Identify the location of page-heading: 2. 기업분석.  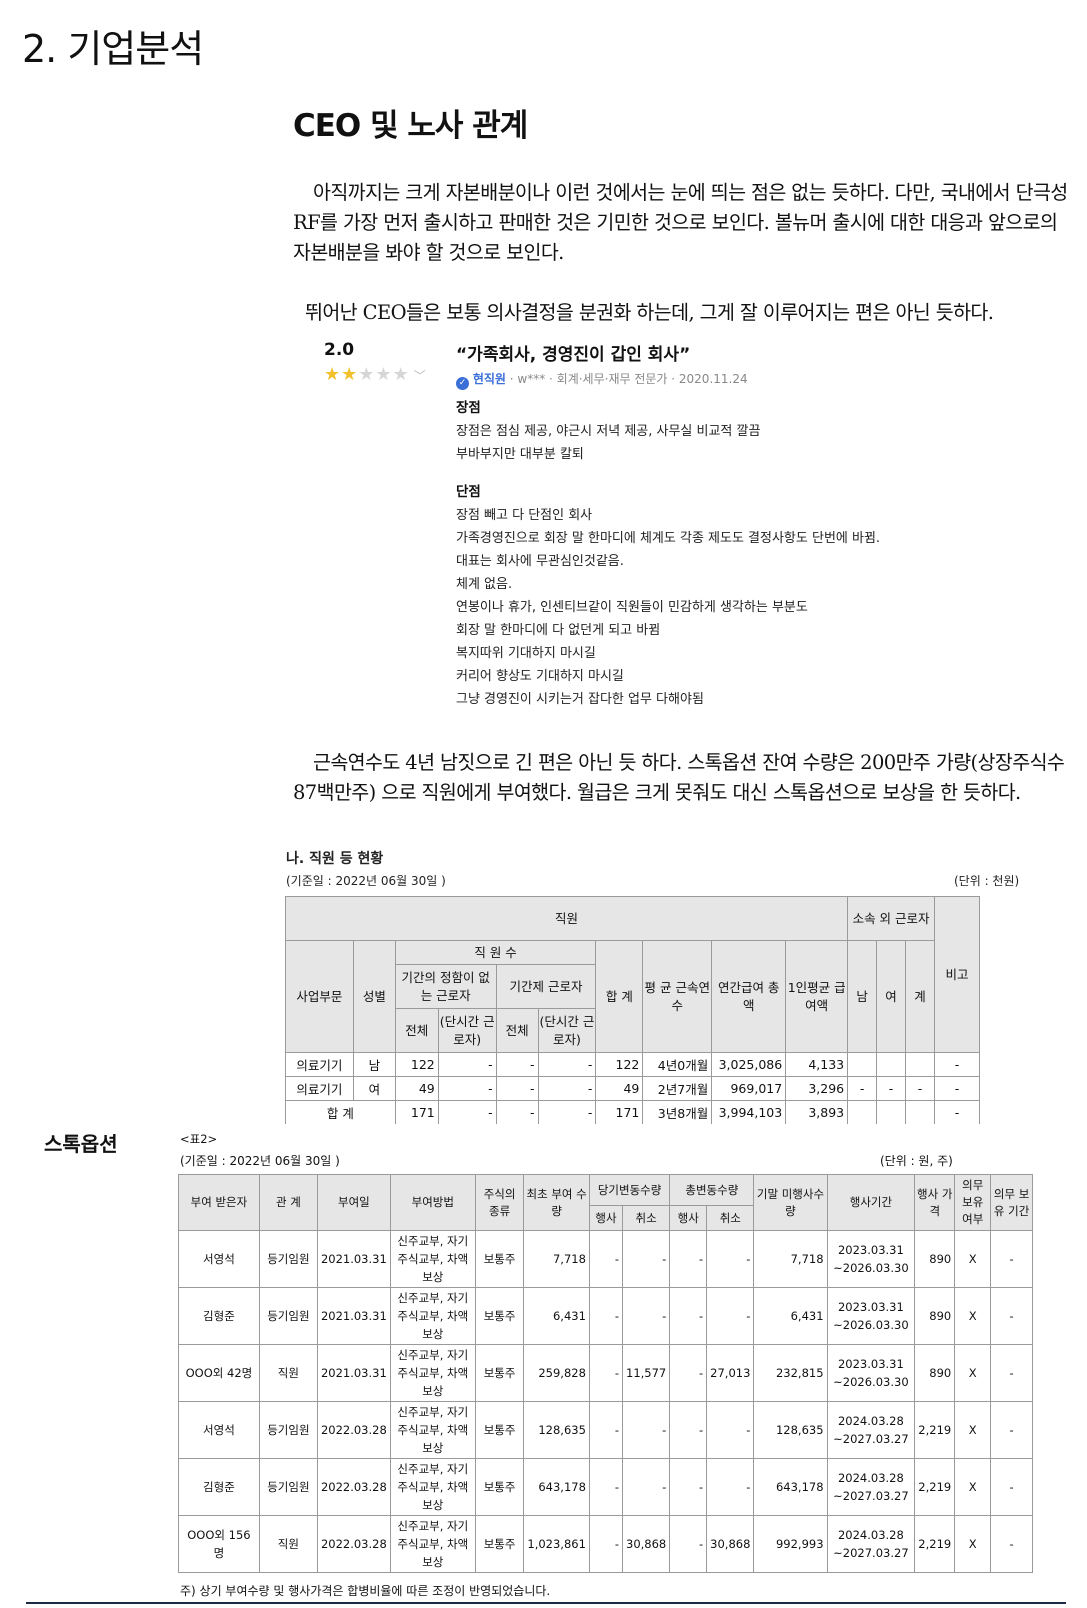
(113, 49).